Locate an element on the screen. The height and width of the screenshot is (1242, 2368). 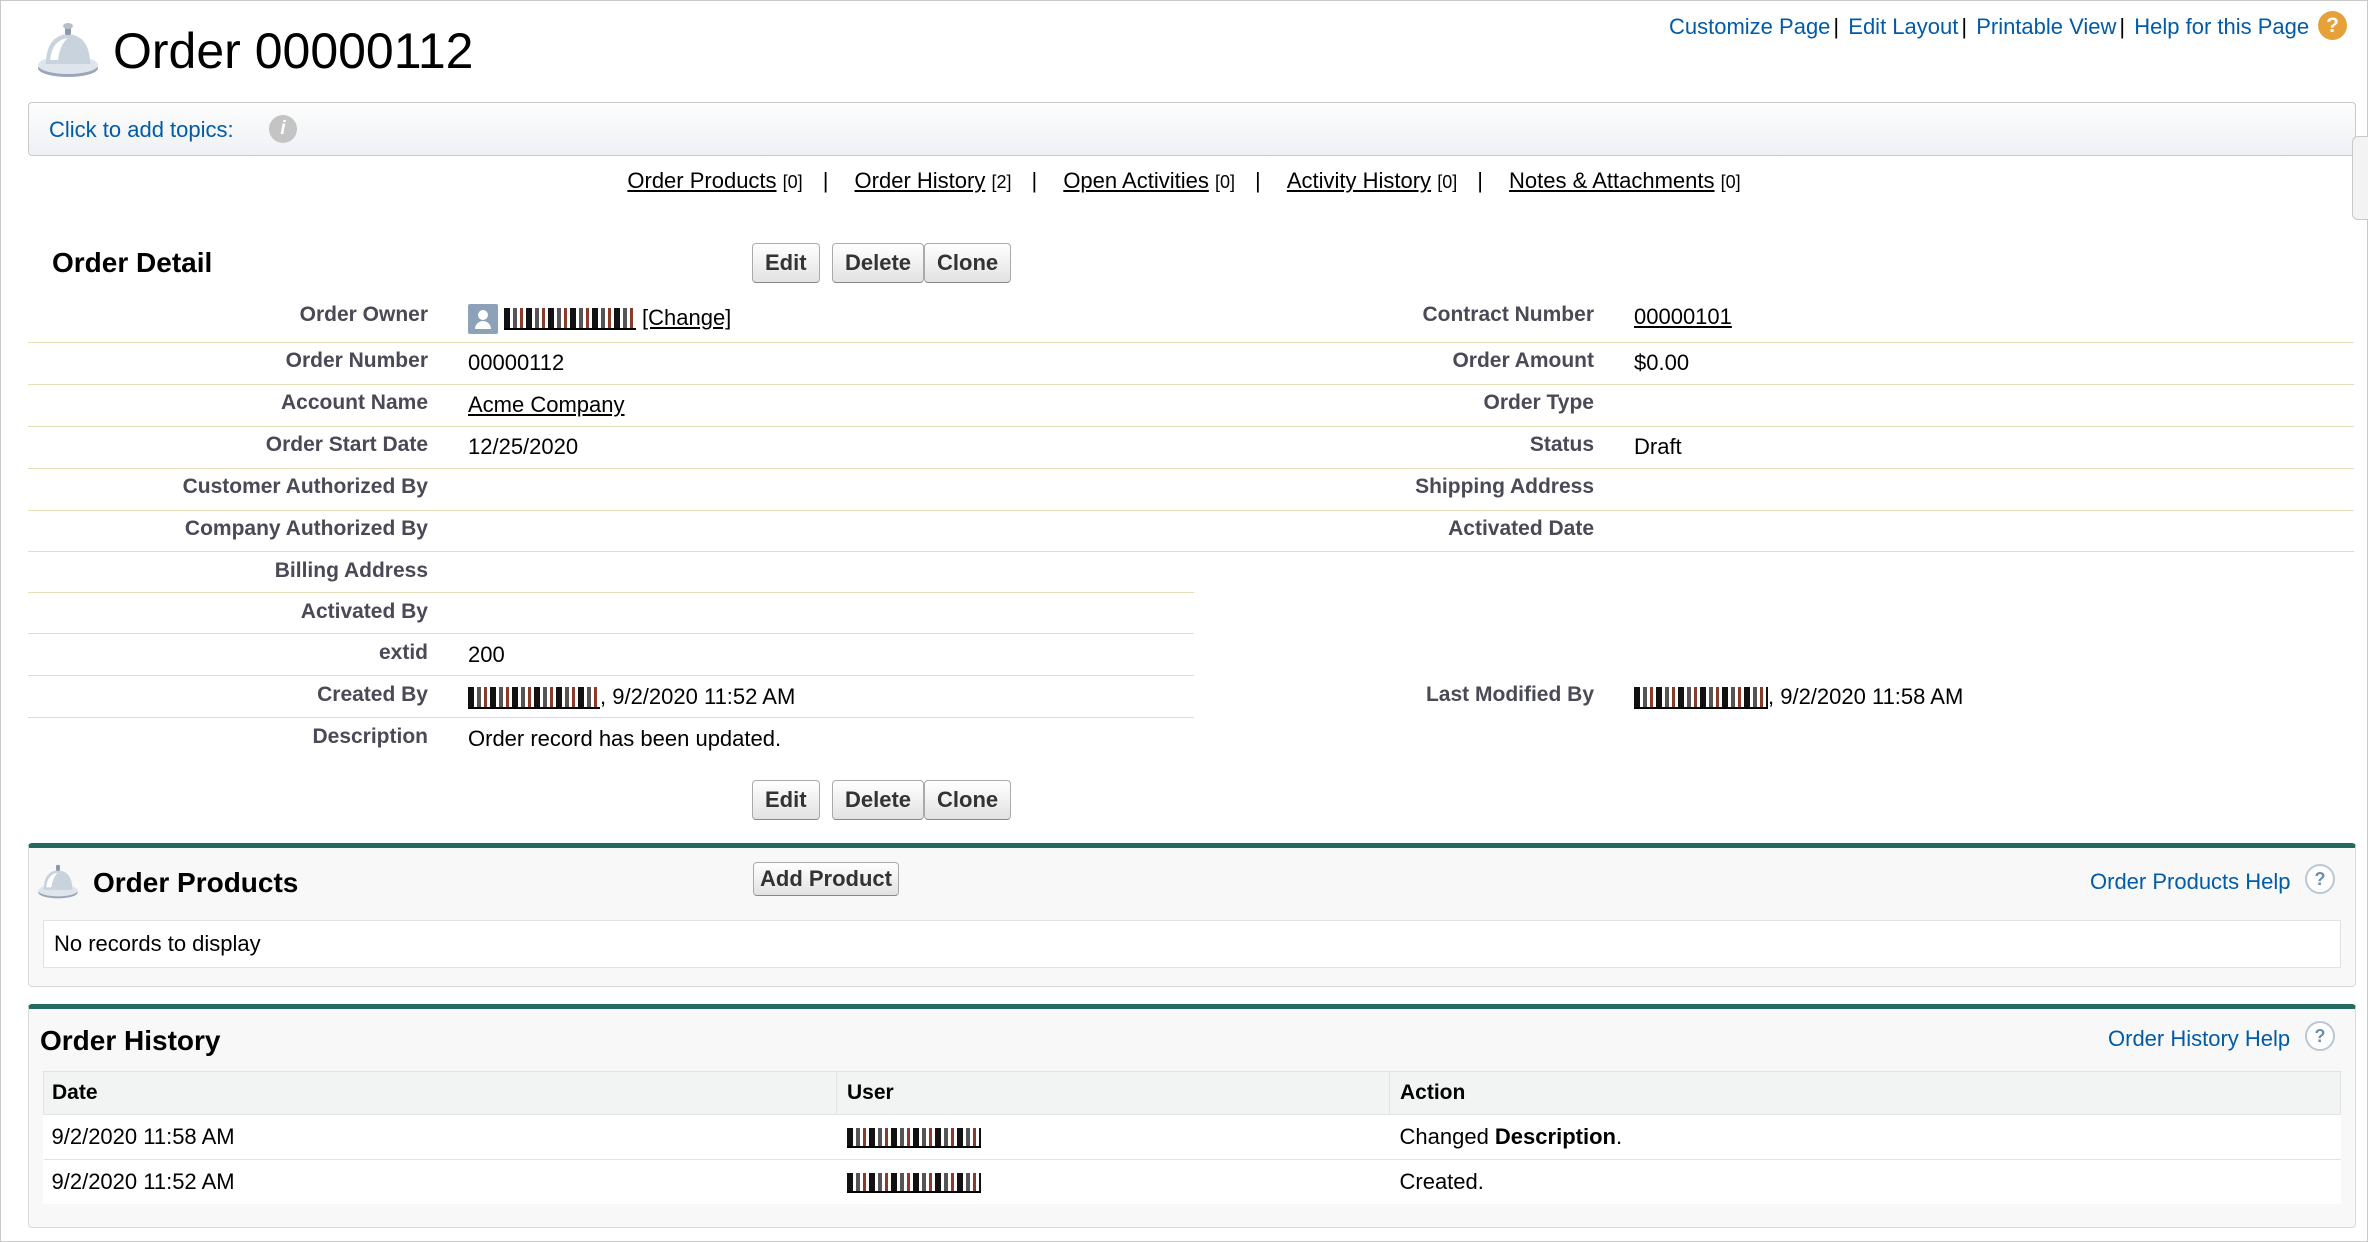
contract-number-link: 00000101 is located at coordinates (1683, 317).